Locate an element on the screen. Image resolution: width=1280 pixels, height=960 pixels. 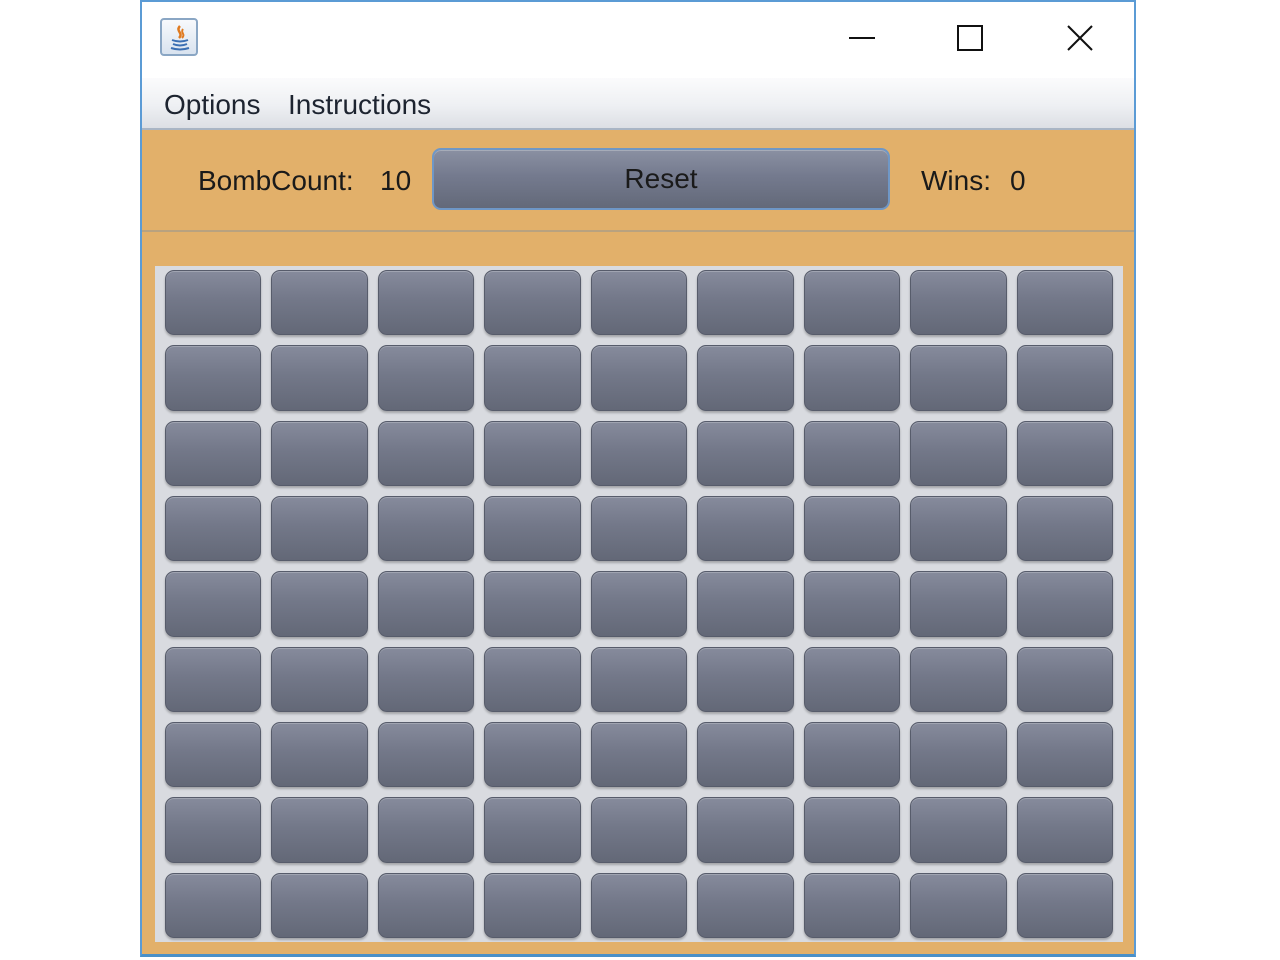
title-bar is located at coordinates (638, 40).